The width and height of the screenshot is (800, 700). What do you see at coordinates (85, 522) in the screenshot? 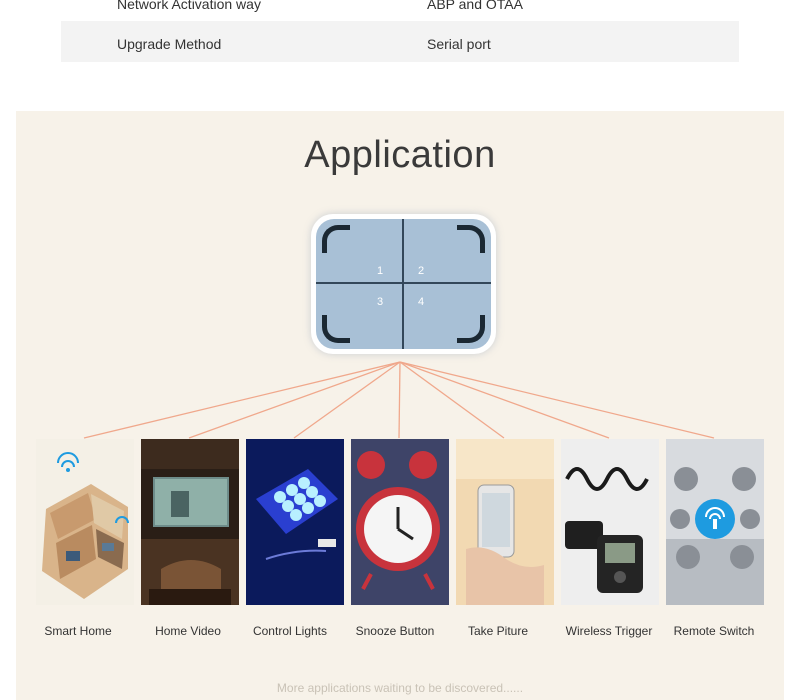
I see `house-floorplan-image` at bounding box center [85, 522].